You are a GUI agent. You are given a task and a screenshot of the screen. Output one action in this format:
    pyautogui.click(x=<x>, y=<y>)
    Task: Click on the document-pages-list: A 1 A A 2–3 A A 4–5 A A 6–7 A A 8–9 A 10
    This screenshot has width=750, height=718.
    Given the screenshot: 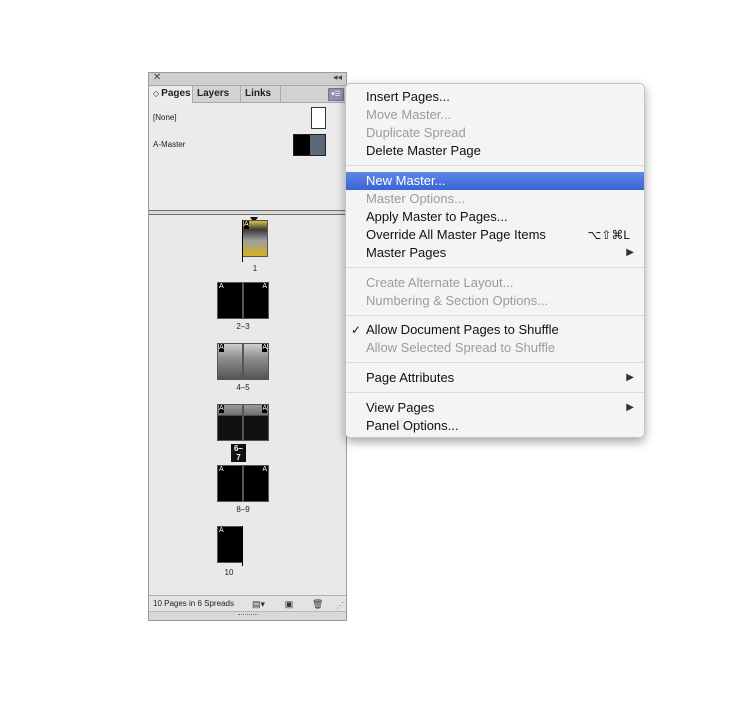 What is the action you would take?
    pyautogui.click(x=247, y=405)
    